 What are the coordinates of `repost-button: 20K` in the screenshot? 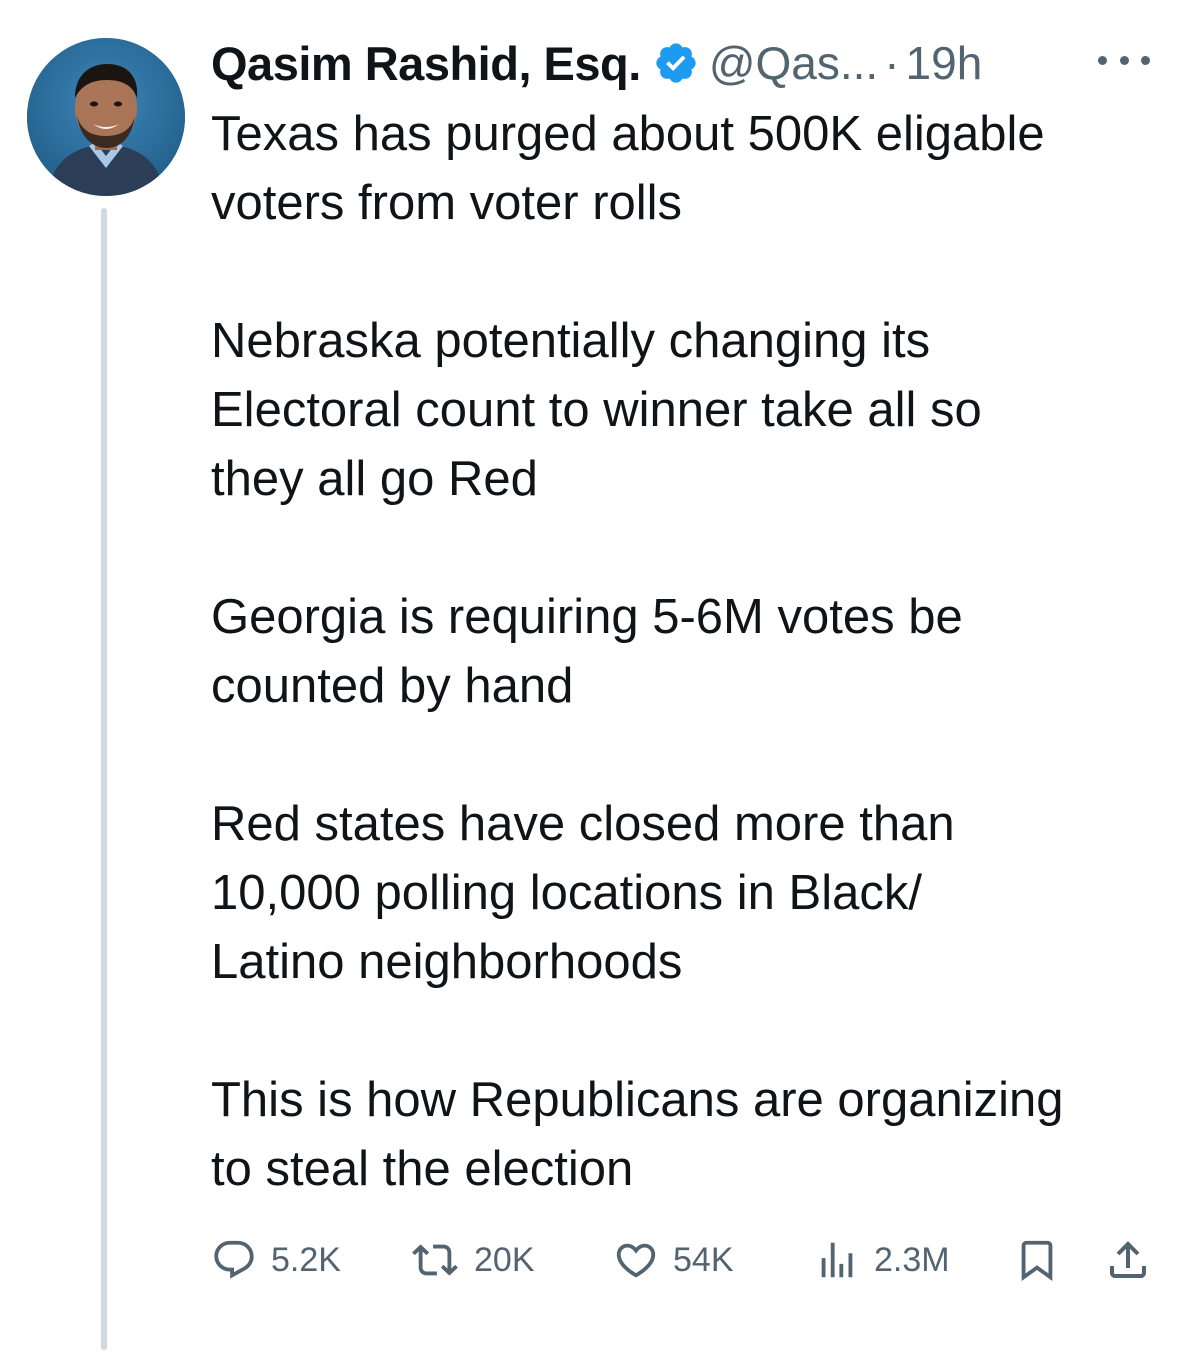 It's located at (472, 1260).